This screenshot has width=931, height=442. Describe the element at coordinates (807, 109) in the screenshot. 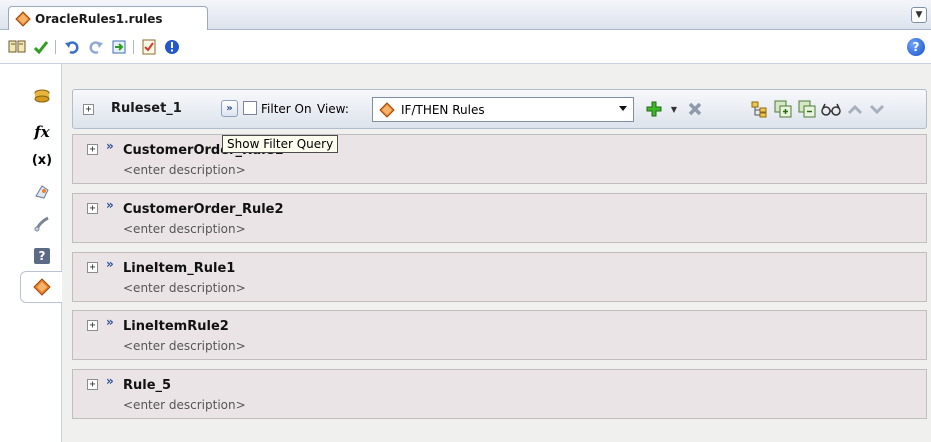

I see `collapse-all-icon` at that location.